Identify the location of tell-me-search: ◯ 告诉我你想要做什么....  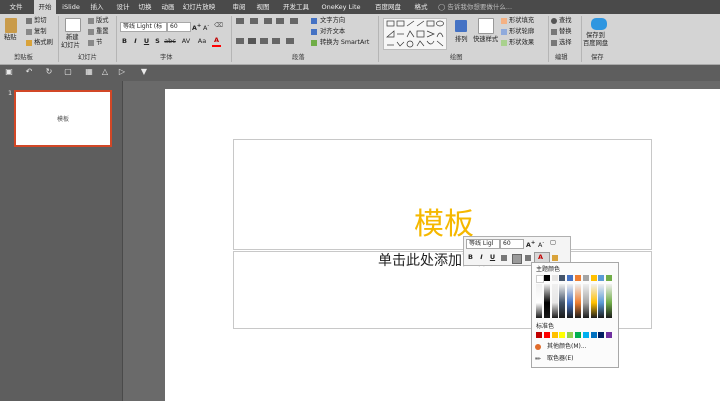
(475, 7).